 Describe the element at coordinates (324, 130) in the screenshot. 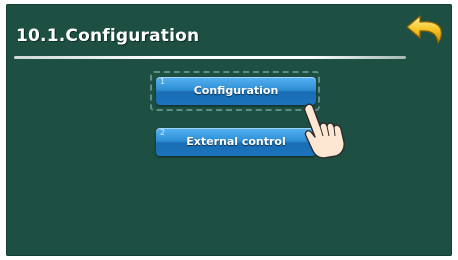

I see `pointing-hand-icon` at that location.